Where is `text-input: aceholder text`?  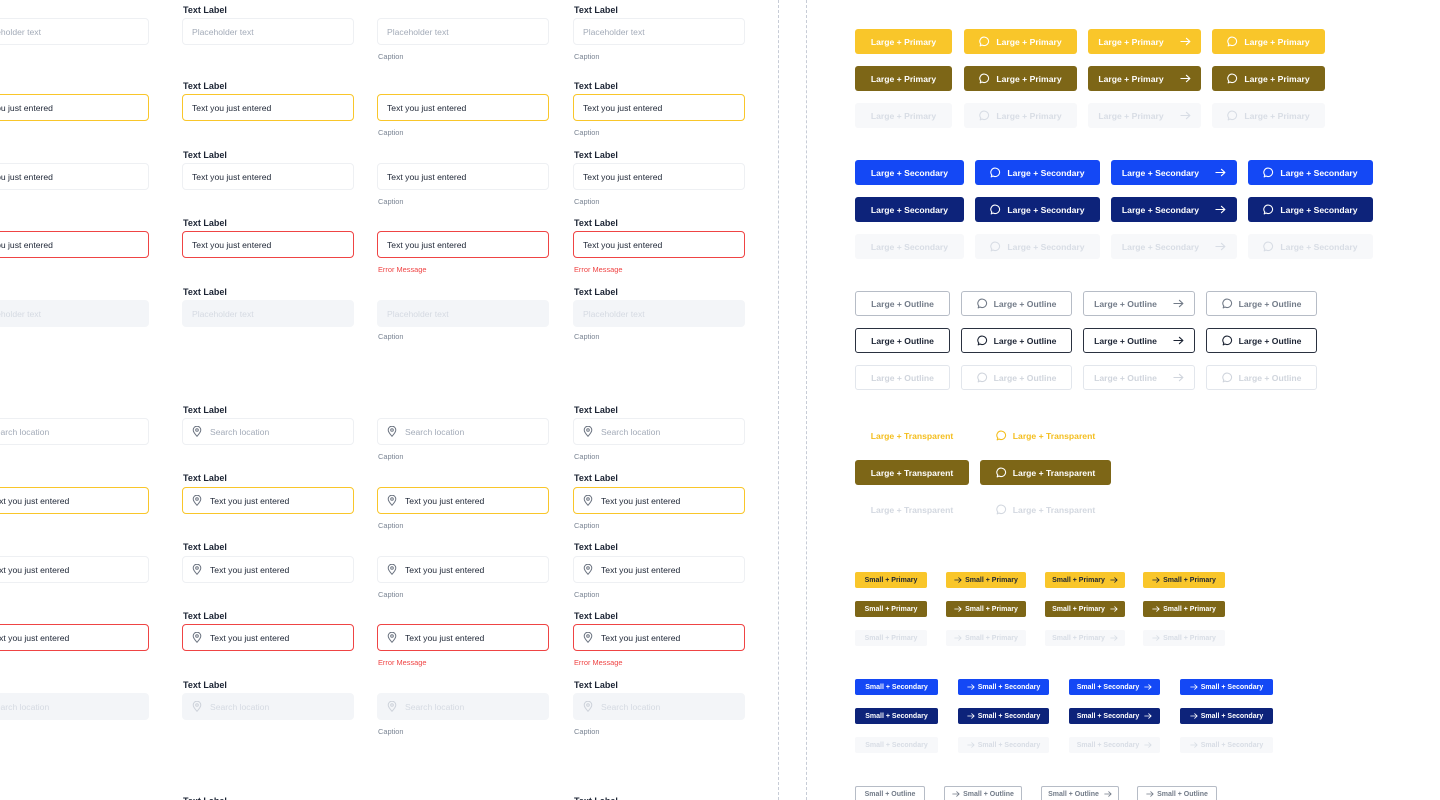 text-input: aceholder text is located at coordinates (74, 31).